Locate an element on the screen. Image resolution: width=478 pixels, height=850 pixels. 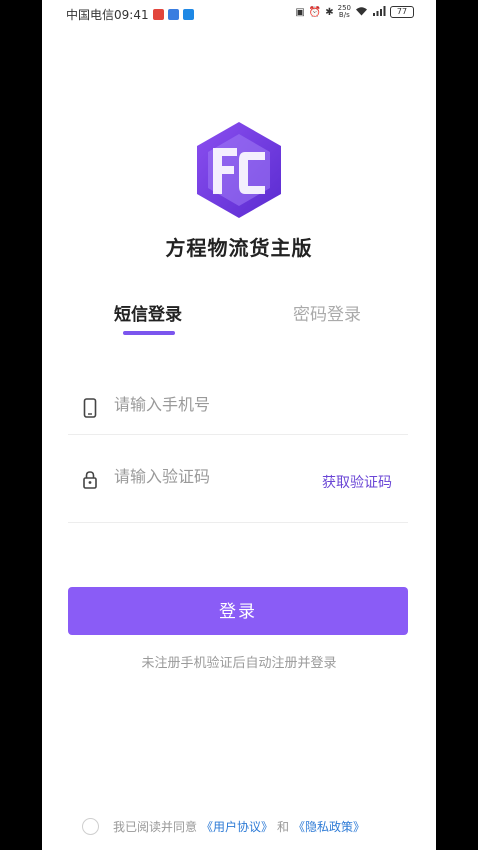
privacy-policy-link: 《隐私政策》 is located at coordinates (329, 826).